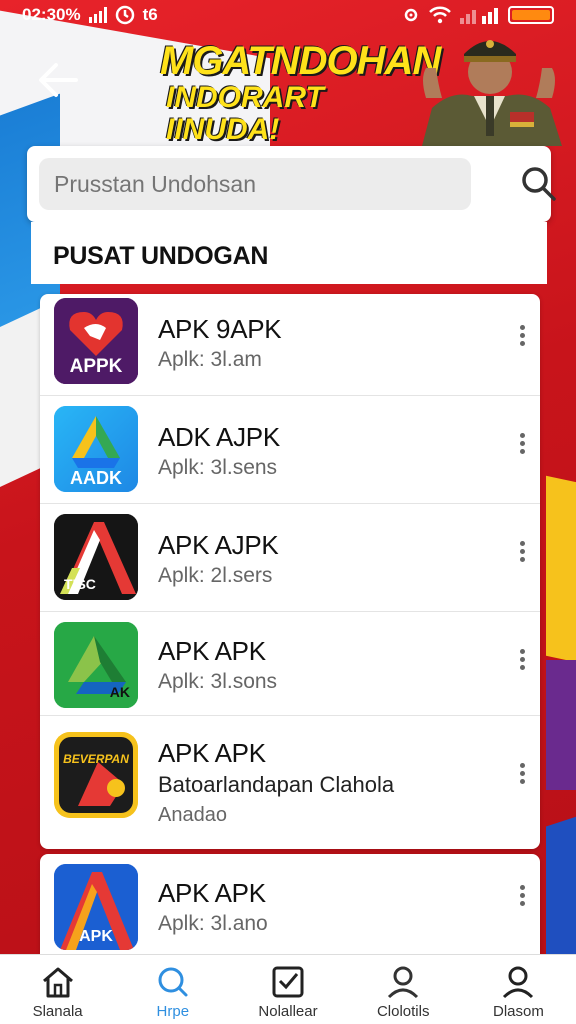  What do you see at coordinates (96, 665) in the screenshot?
I see `green-drive-icon: AK` at bounding box center [96, 665].